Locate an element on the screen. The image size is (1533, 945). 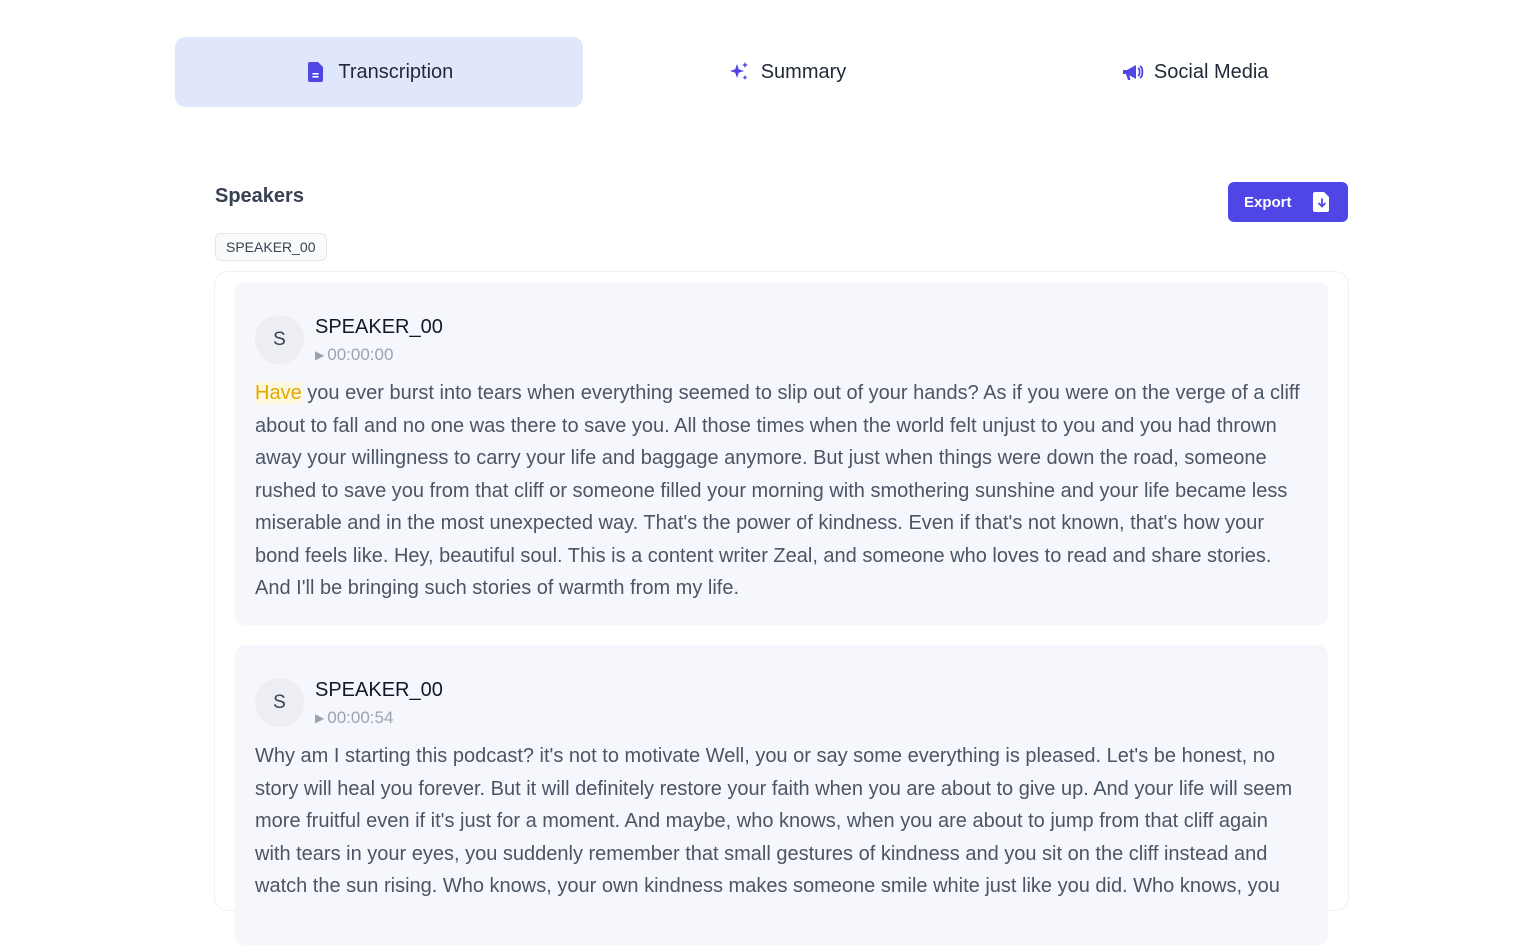
tab-label: Social Media is located at coordinates (1211, 71).